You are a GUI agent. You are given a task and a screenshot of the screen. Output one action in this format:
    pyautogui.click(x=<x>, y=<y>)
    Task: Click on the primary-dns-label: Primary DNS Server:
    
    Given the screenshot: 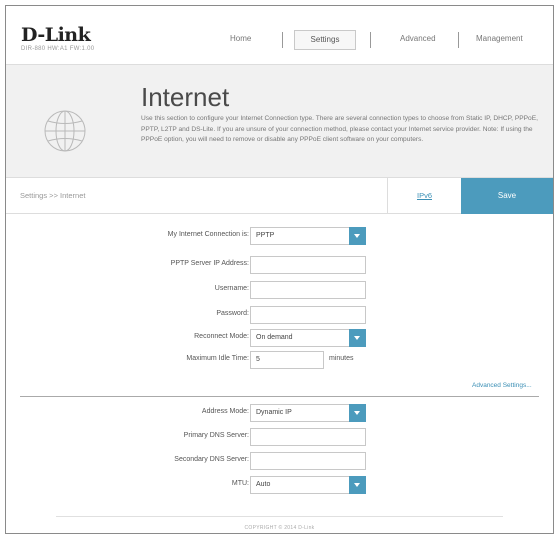 What is the action you would take?
    pyautogui.click(x=216, y=435)
    